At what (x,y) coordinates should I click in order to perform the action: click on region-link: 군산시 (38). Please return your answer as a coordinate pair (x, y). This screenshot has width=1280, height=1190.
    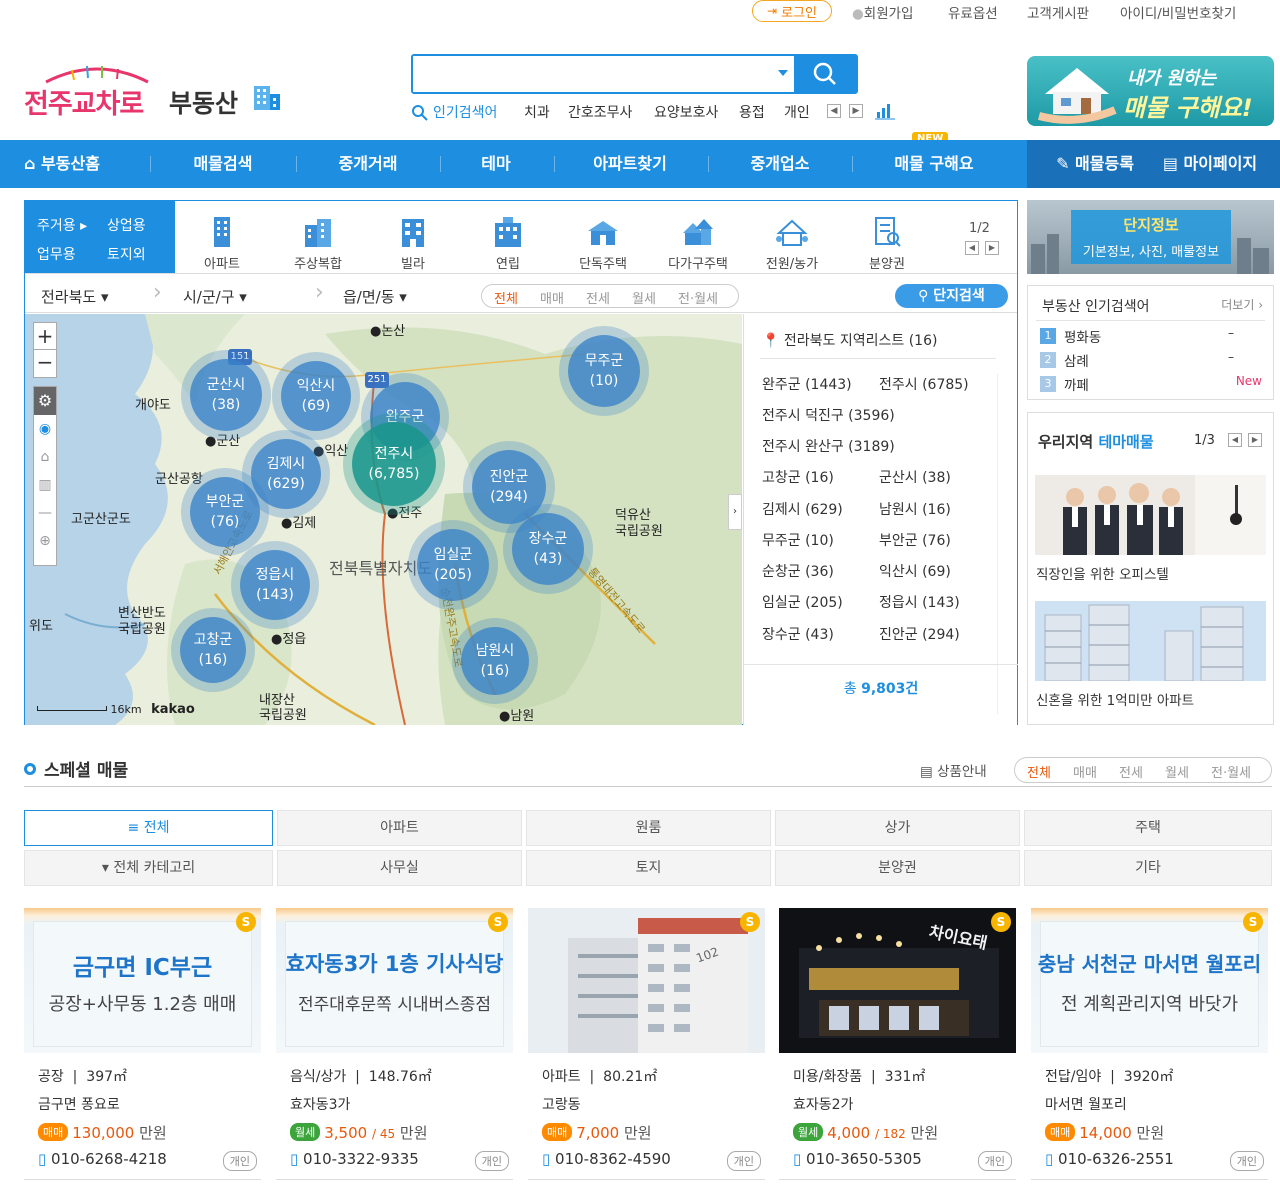
    Looking at the image, I should click on (915, 477).